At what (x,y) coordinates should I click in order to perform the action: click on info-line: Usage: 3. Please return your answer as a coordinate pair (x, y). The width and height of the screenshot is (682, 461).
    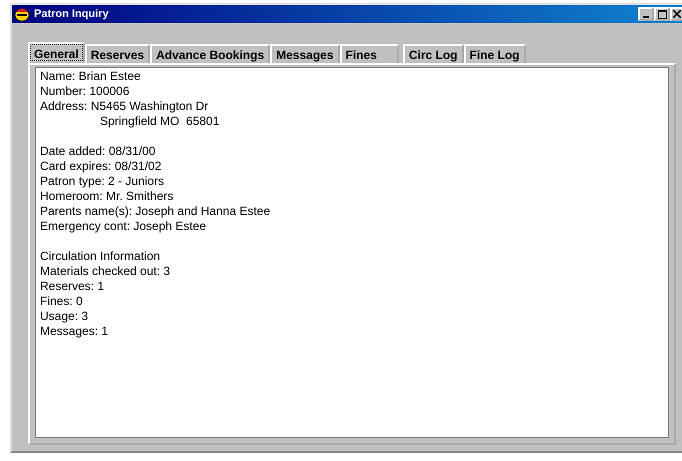
    Looking at the image, I should click on (64, 316).